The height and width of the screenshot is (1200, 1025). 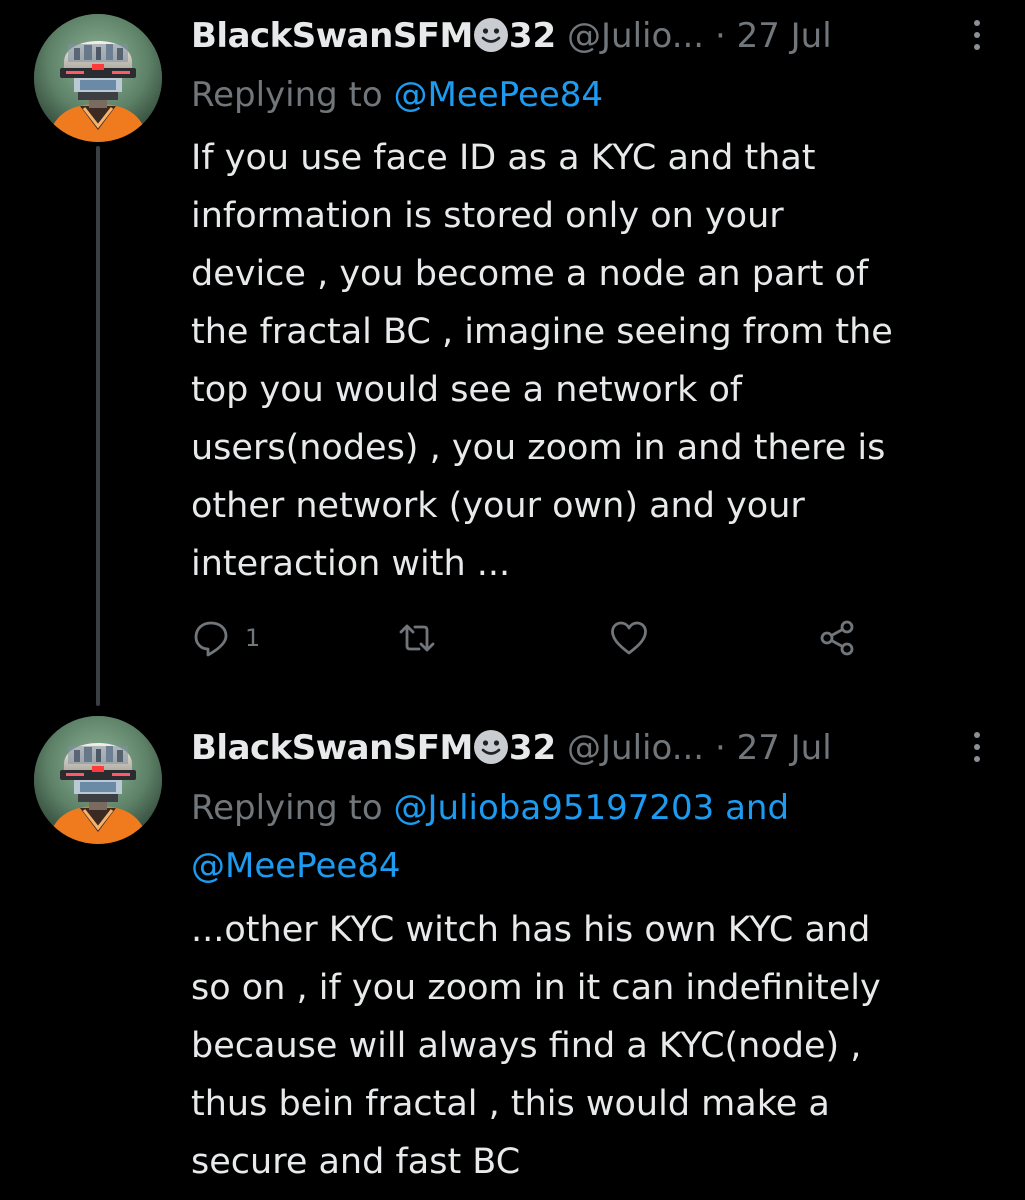 What do you see at coordinates (487, 216) in the screenshot?
I see `tweet-text-line: information is stored only on your` at bounding box center [487, 216].